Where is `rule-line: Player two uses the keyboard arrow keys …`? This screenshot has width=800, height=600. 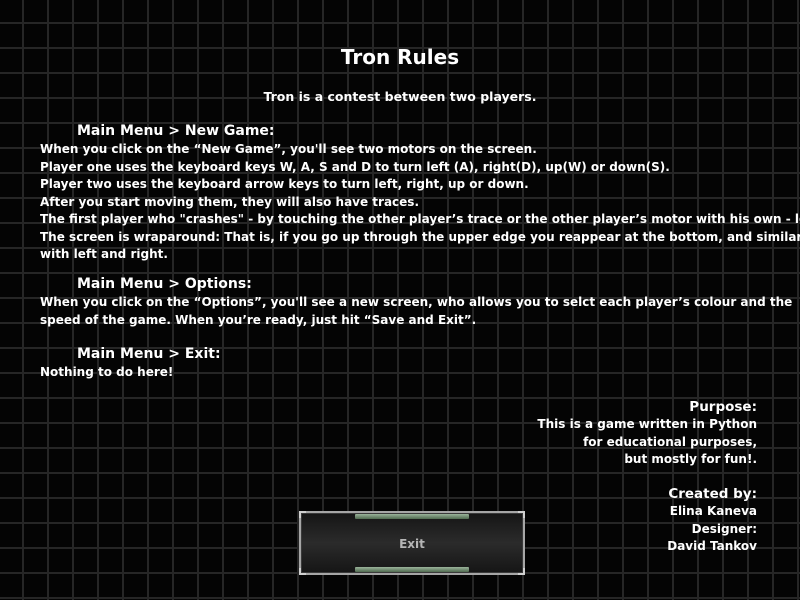 rule-line: Player two uses the keyboard arrow keys … is located at coordinates (284, 184).